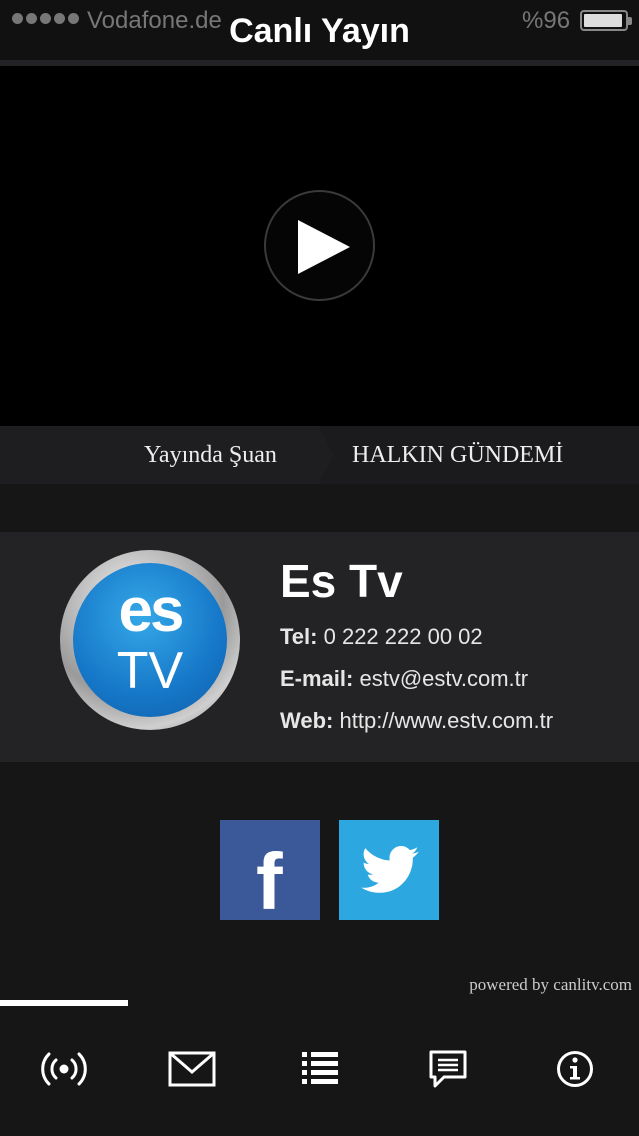 The image size is (639, 1136). What do you see at coordinates (317, 678) in the screenshot?
I see `email-label: E-mail:` at bounding box center [317, 678].